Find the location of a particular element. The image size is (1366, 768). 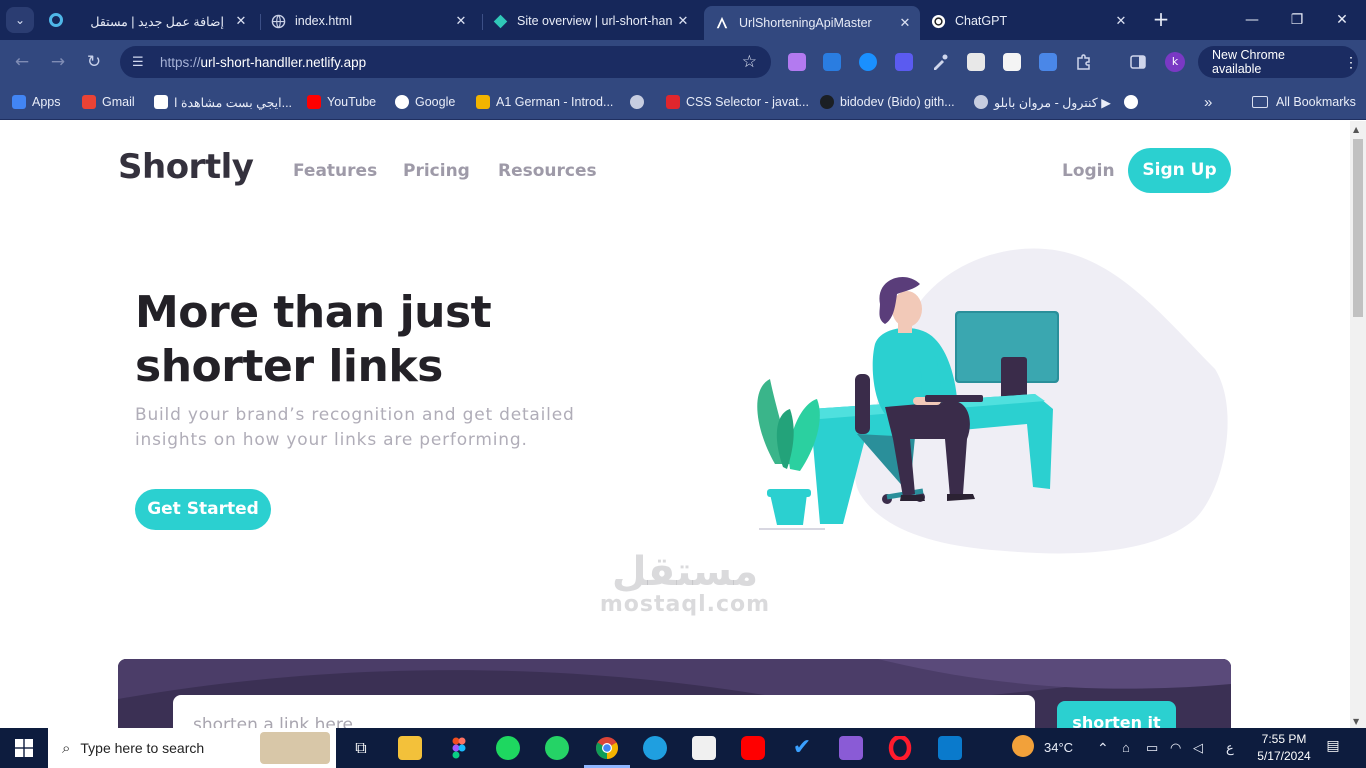

a1-german-icon is located at coordinates (483, 102).